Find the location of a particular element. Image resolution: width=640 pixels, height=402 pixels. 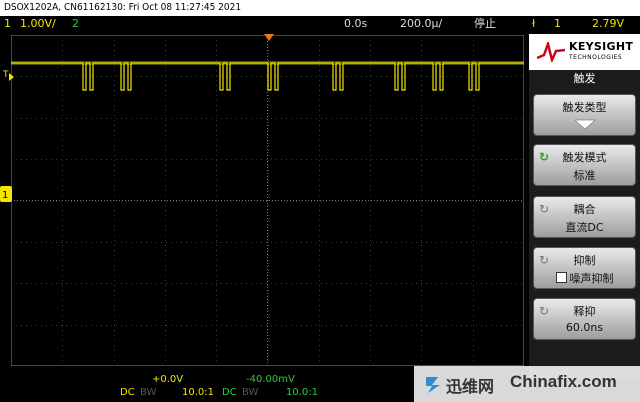

watermark-text-en: Chinafix.com is located at coordinates (563, 381).